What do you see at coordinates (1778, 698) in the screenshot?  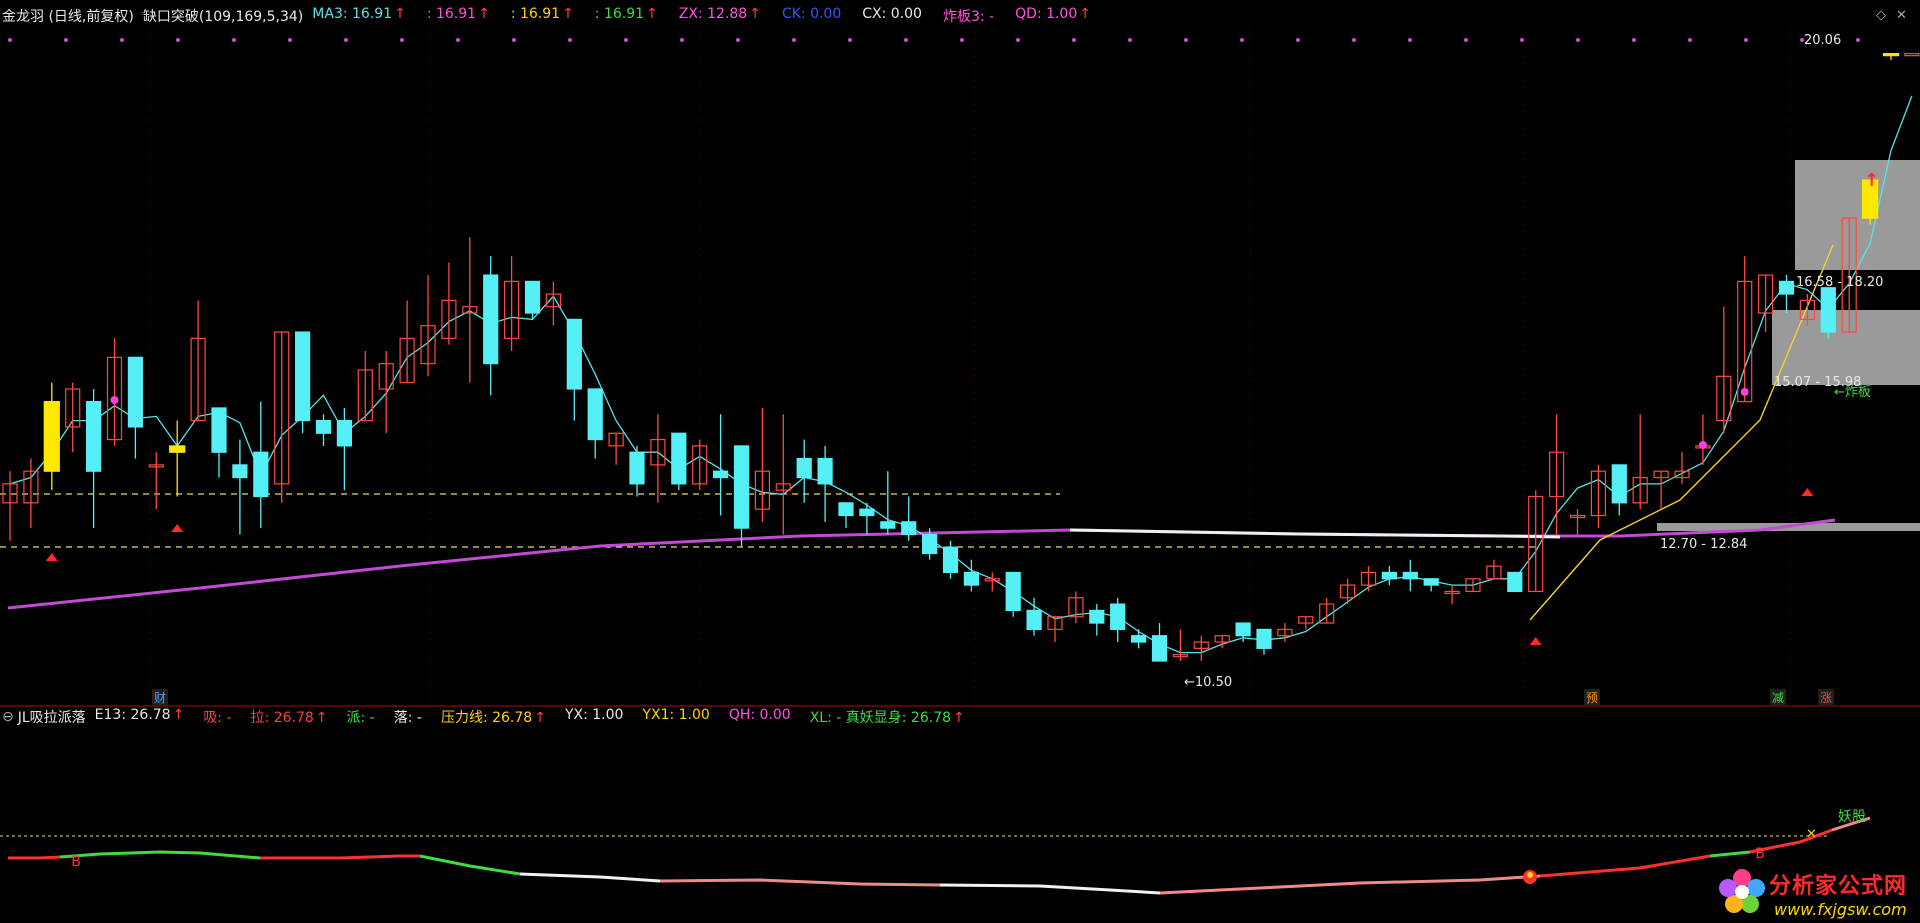 I see `event-marker-2: 减` at bounding box center [1778, 698].